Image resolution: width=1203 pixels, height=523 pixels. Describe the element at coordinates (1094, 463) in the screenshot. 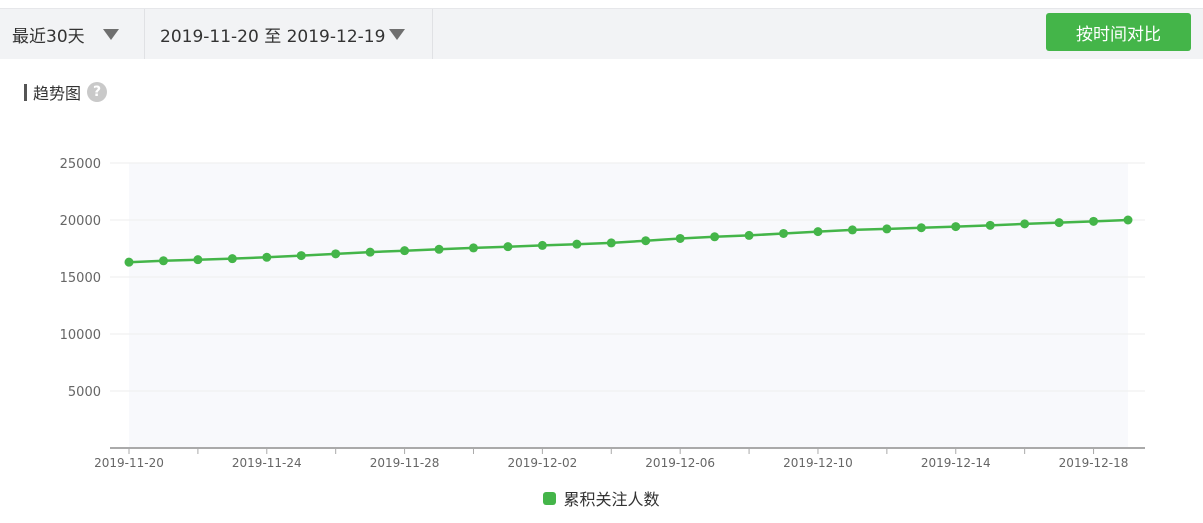

I see `x-tick-label: 2019-12-18` at that location.